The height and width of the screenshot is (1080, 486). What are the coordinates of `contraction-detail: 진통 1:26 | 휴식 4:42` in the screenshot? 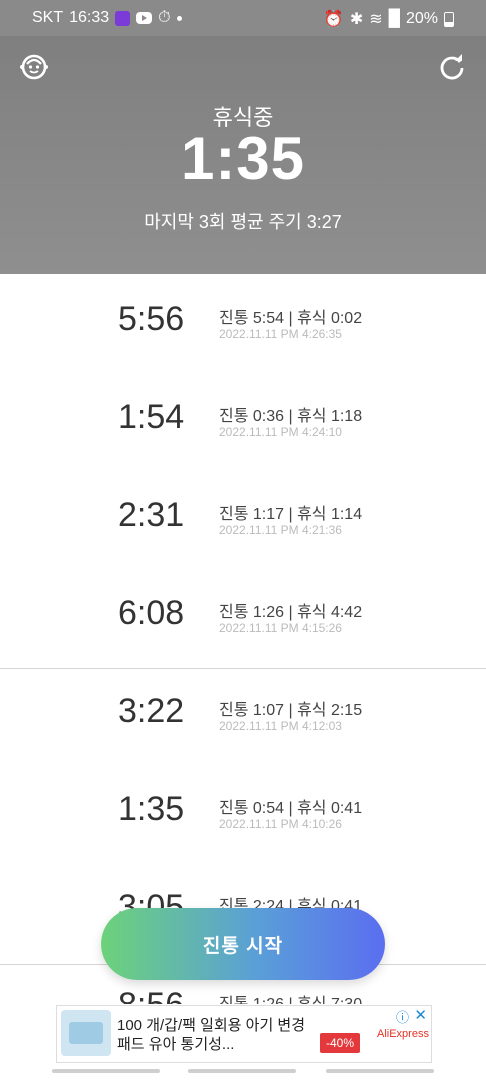 It's located at (291, 612).